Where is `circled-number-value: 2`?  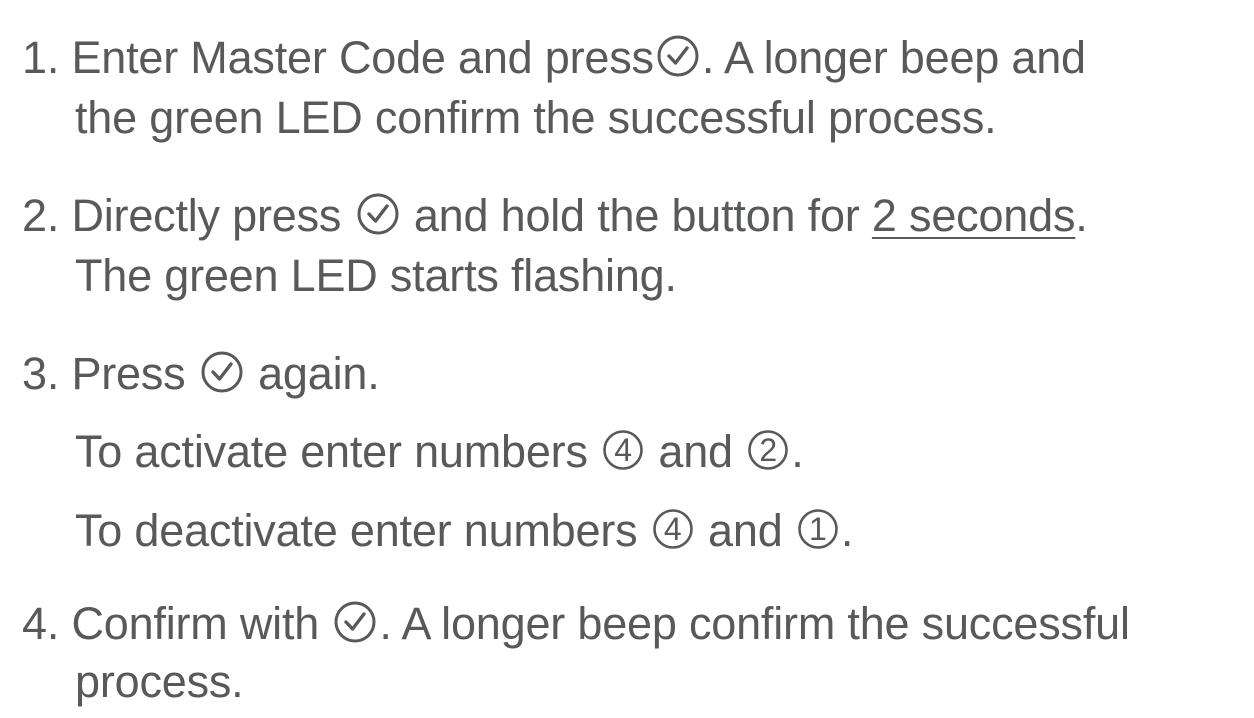
circled-number-value: 2 is located at coordinates (768, 450).